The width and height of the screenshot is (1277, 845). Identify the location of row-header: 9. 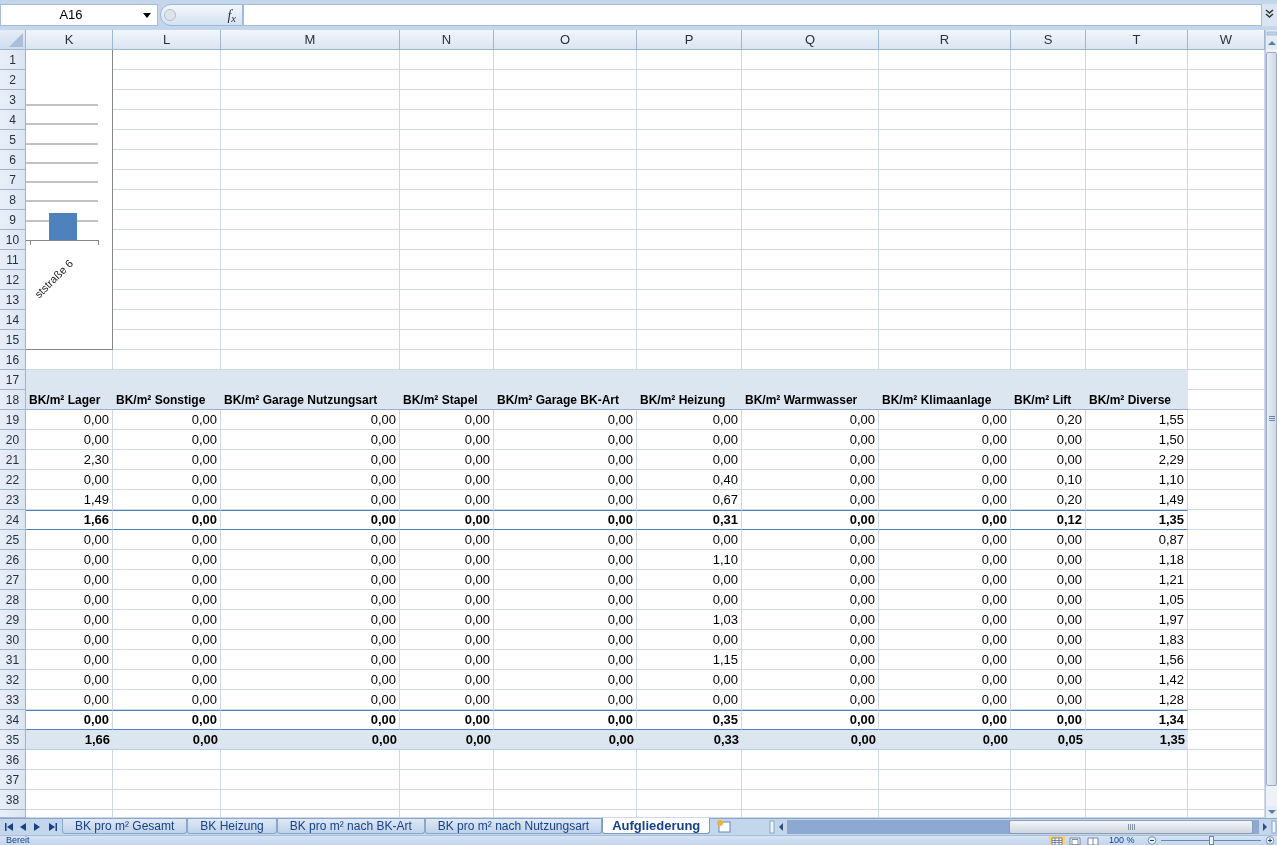
(13, 220).